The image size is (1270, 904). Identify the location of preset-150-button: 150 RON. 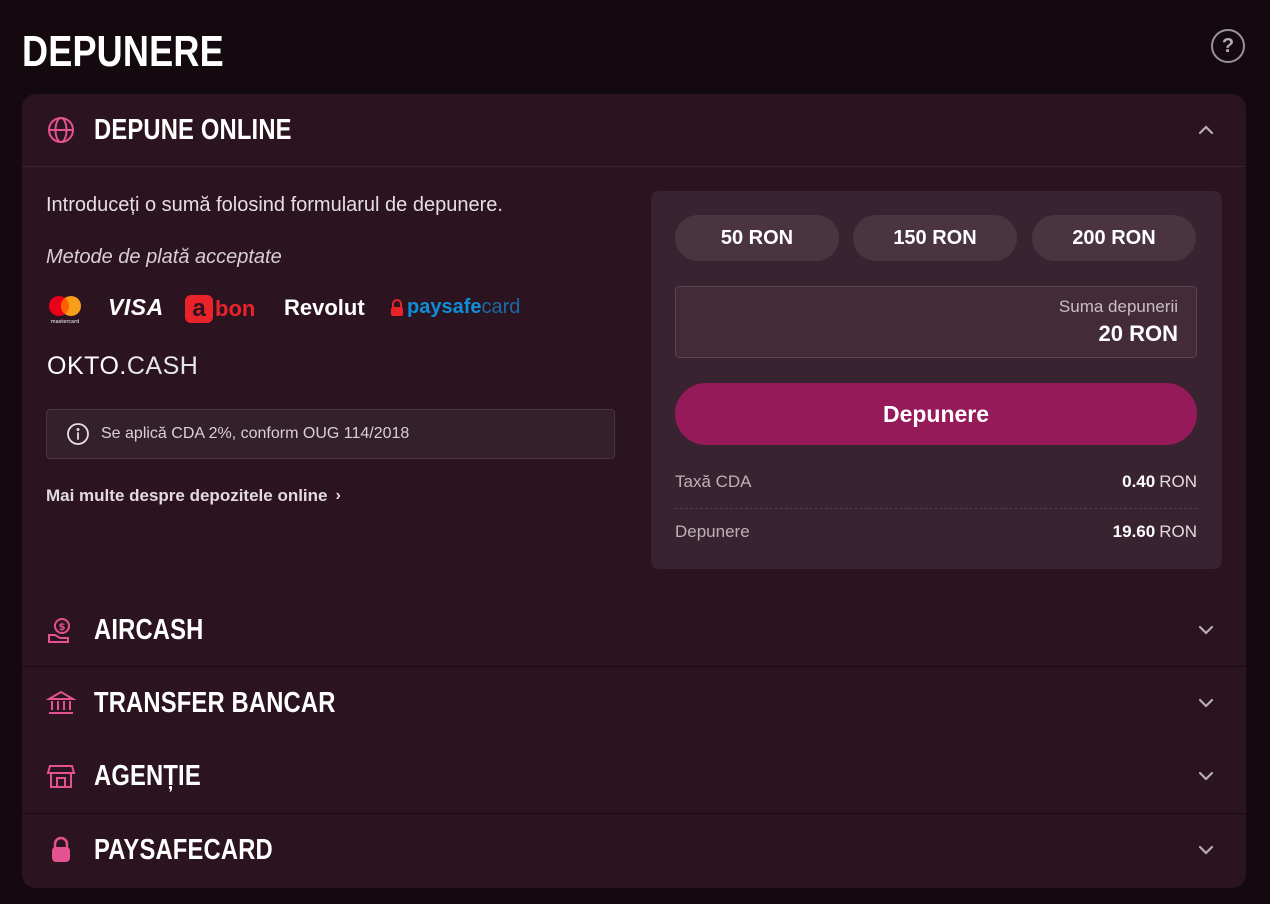
(935, 238).